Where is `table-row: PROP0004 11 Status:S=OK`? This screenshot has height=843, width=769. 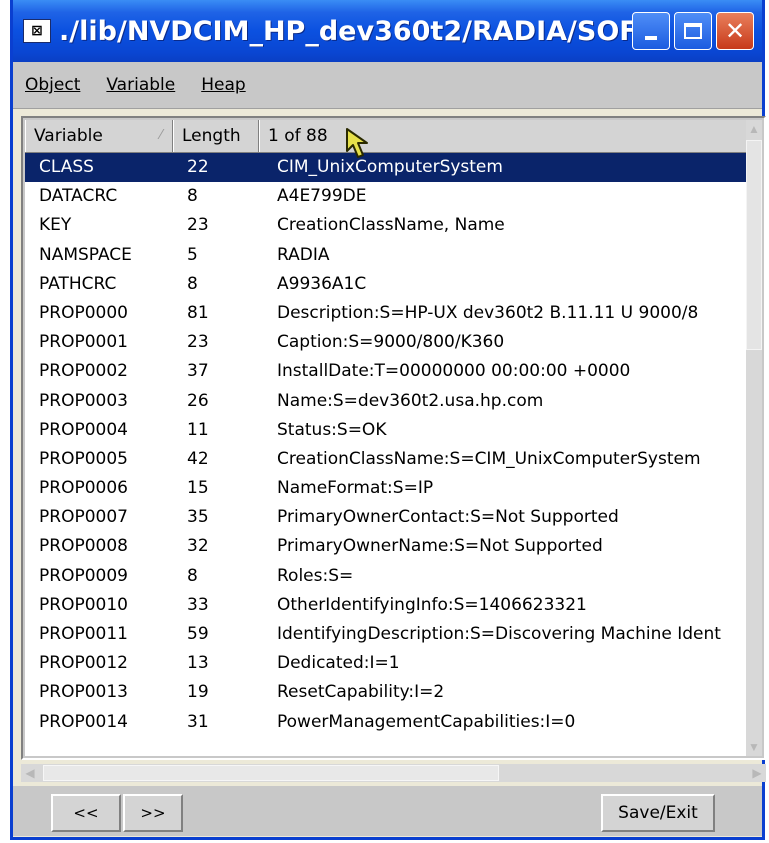
table-row: PROP0004 11 Status:S=OK is located at coordinates (385, 430).